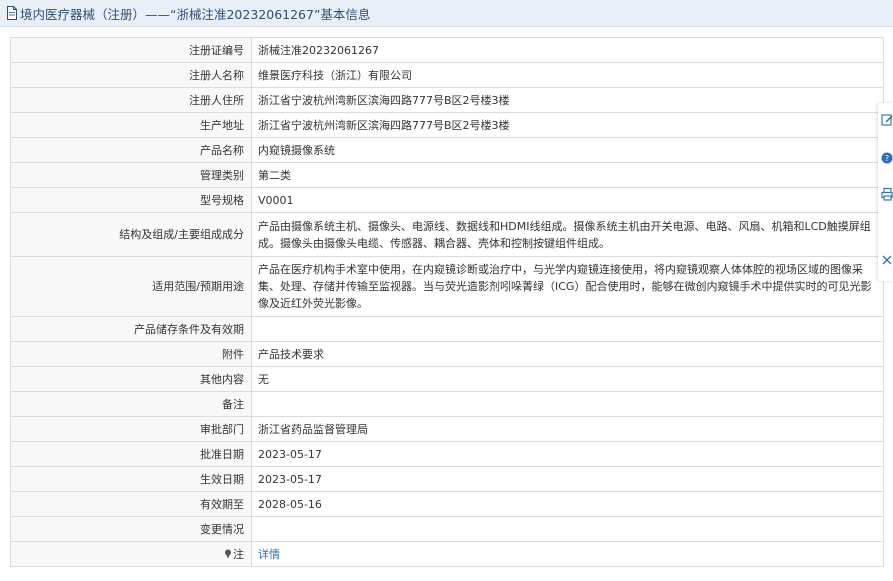 This screenshot has height=581, width=893. I want to click on table-row: 注册人住所 浙江省宁波杭州湾新区滨海四路777号B区2号楼3楼, so click(447, 100).